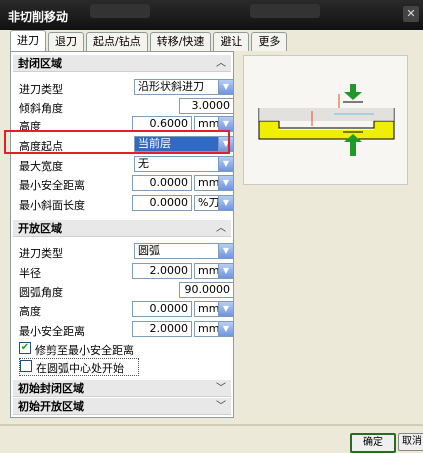 This screenshot has height=453, width=423. I want to click on ramp-angle-input: 3.0000, so click(206, 106).